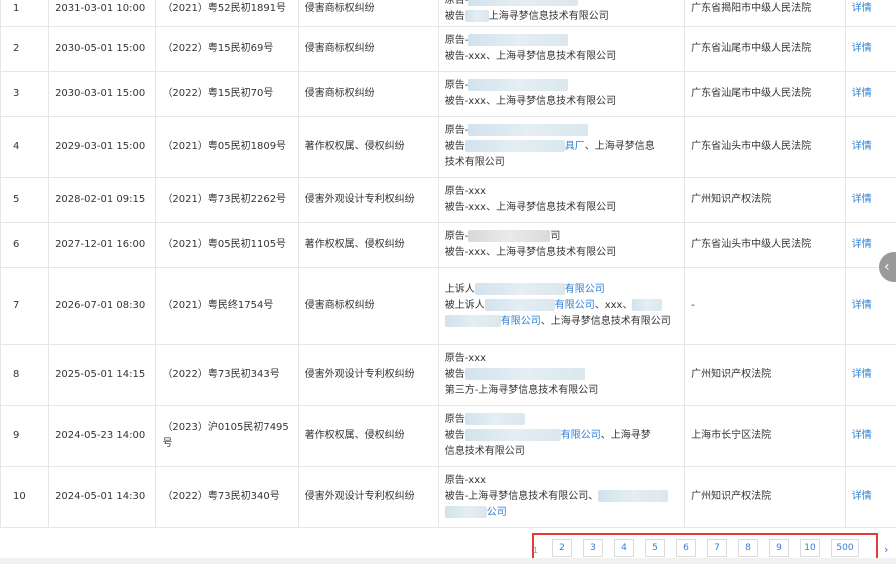  Describe the element at coordinates (575, 146) in the screenshot. I see `party-link: 具厂` at that location.